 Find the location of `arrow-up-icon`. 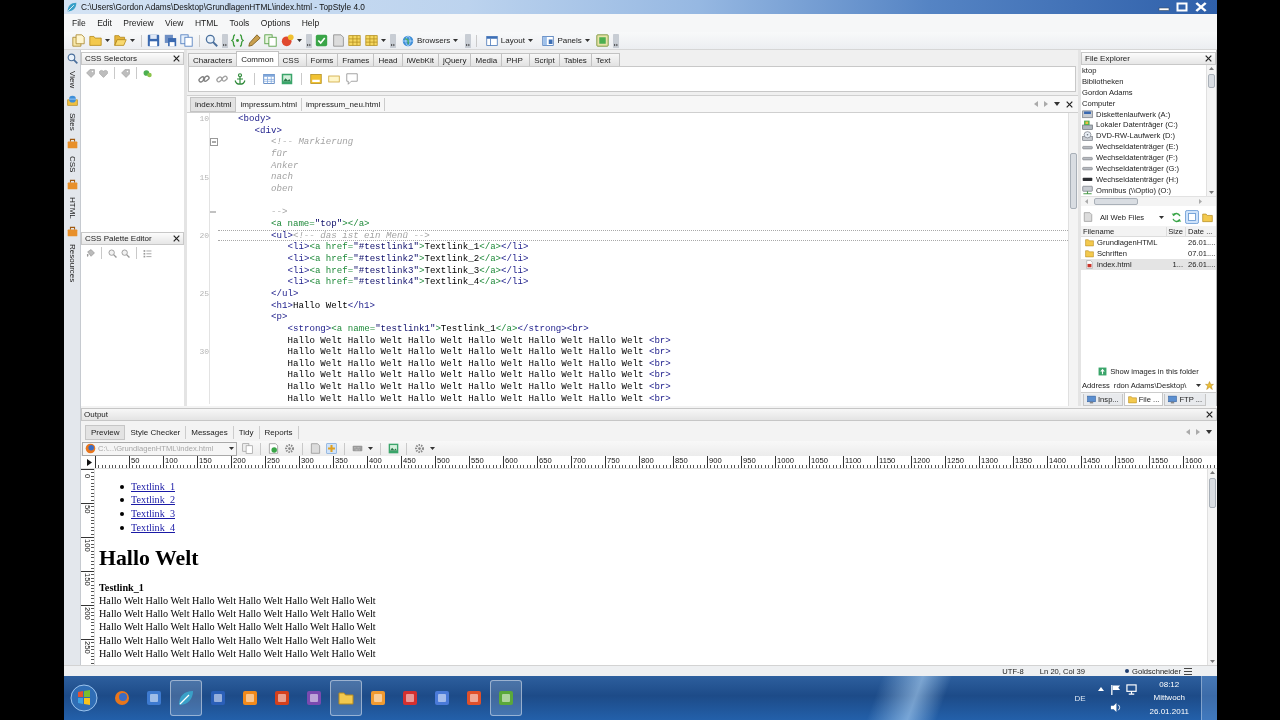

arrow-up-icon is located at coordinates (1211, 68).